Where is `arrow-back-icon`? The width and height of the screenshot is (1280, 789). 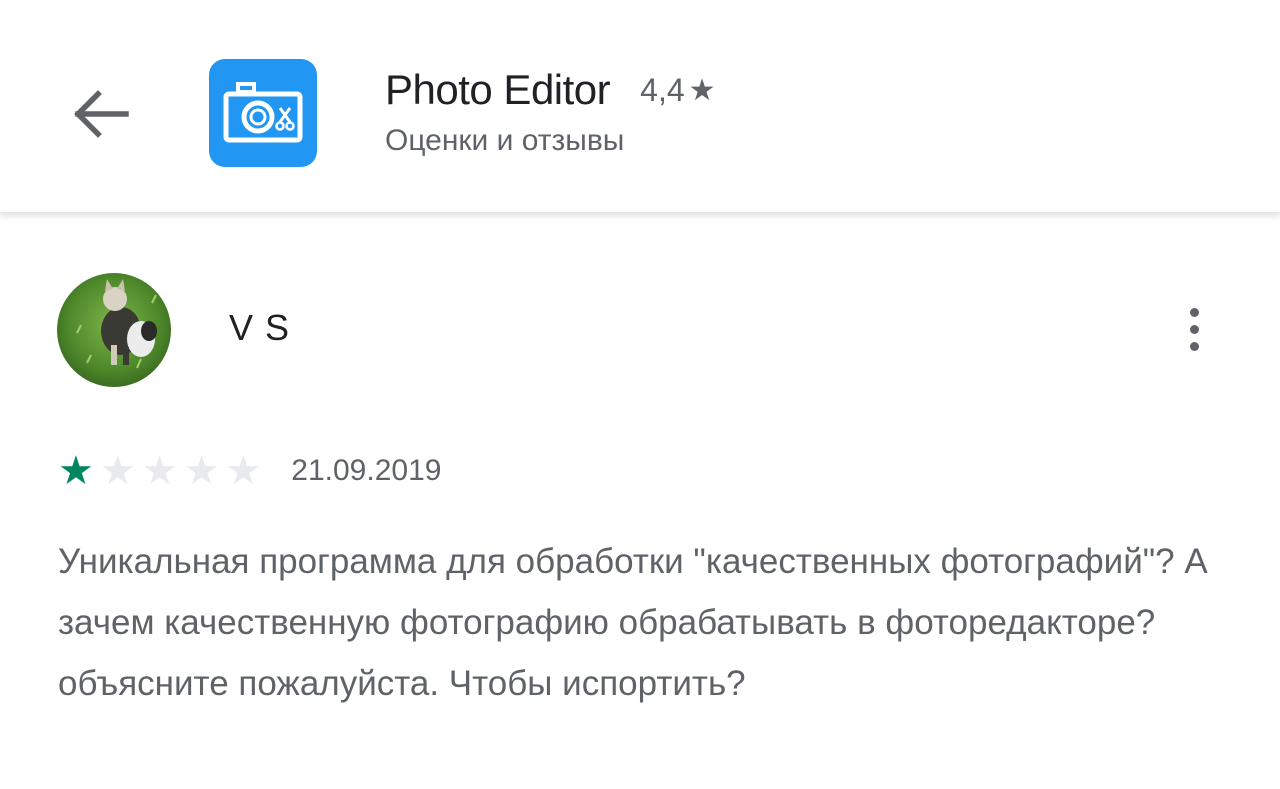 arrow-back-icon is located at coordinates (101, 114).